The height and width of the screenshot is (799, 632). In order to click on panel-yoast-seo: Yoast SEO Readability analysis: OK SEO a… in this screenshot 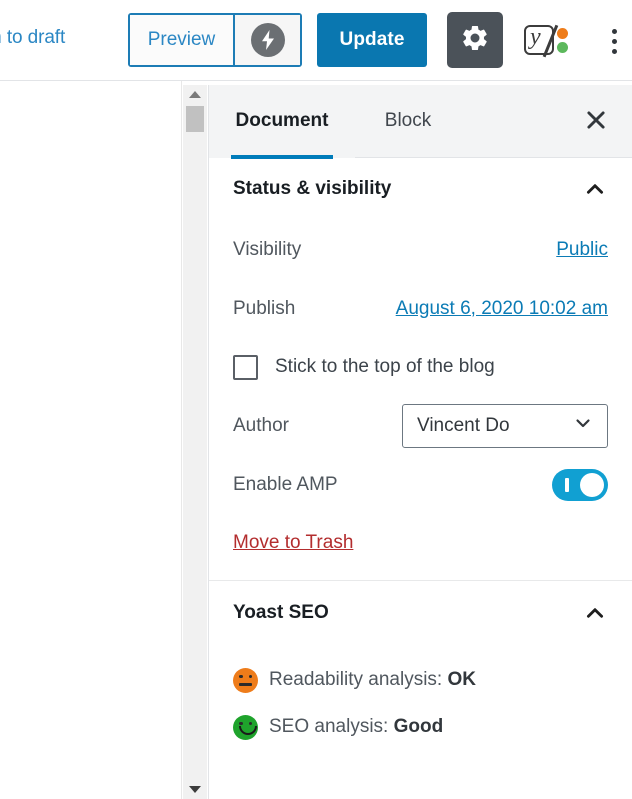, I will do `click(420, 664)`.